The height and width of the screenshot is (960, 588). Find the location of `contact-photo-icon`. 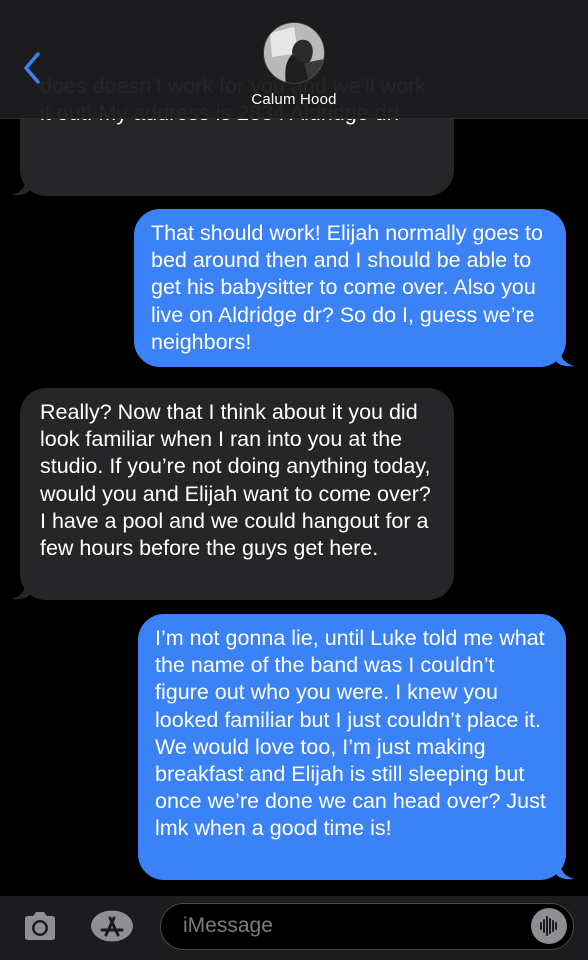

contact-photo-icon is located at coordinates (294, 53).